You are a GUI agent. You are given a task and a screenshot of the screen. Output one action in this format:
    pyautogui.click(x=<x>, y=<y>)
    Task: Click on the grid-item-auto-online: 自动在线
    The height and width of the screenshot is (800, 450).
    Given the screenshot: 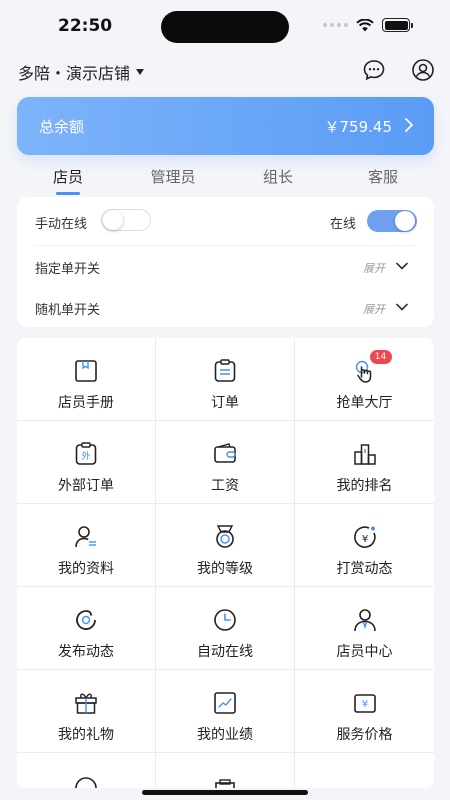 What is the action you would take?
    pyautogui.click(x=225, y=628)
    